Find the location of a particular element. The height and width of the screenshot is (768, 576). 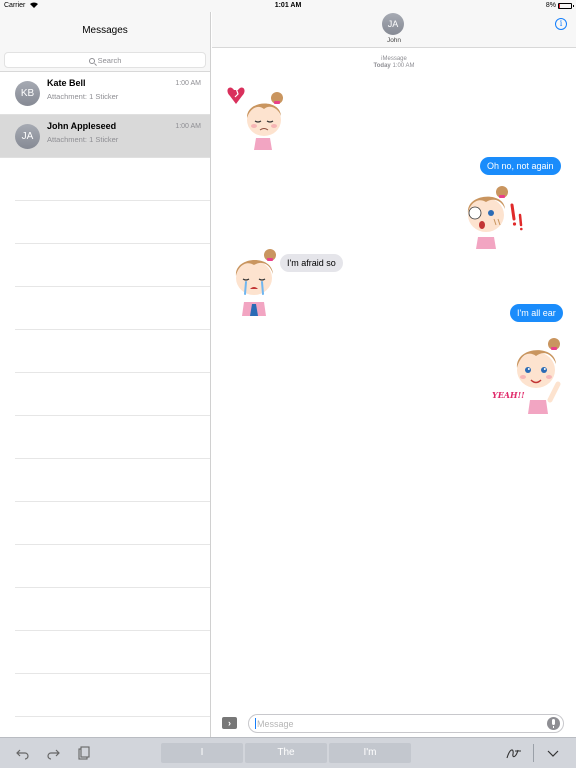

day-time: 1:00 AM is located at coordinates (403, 66).